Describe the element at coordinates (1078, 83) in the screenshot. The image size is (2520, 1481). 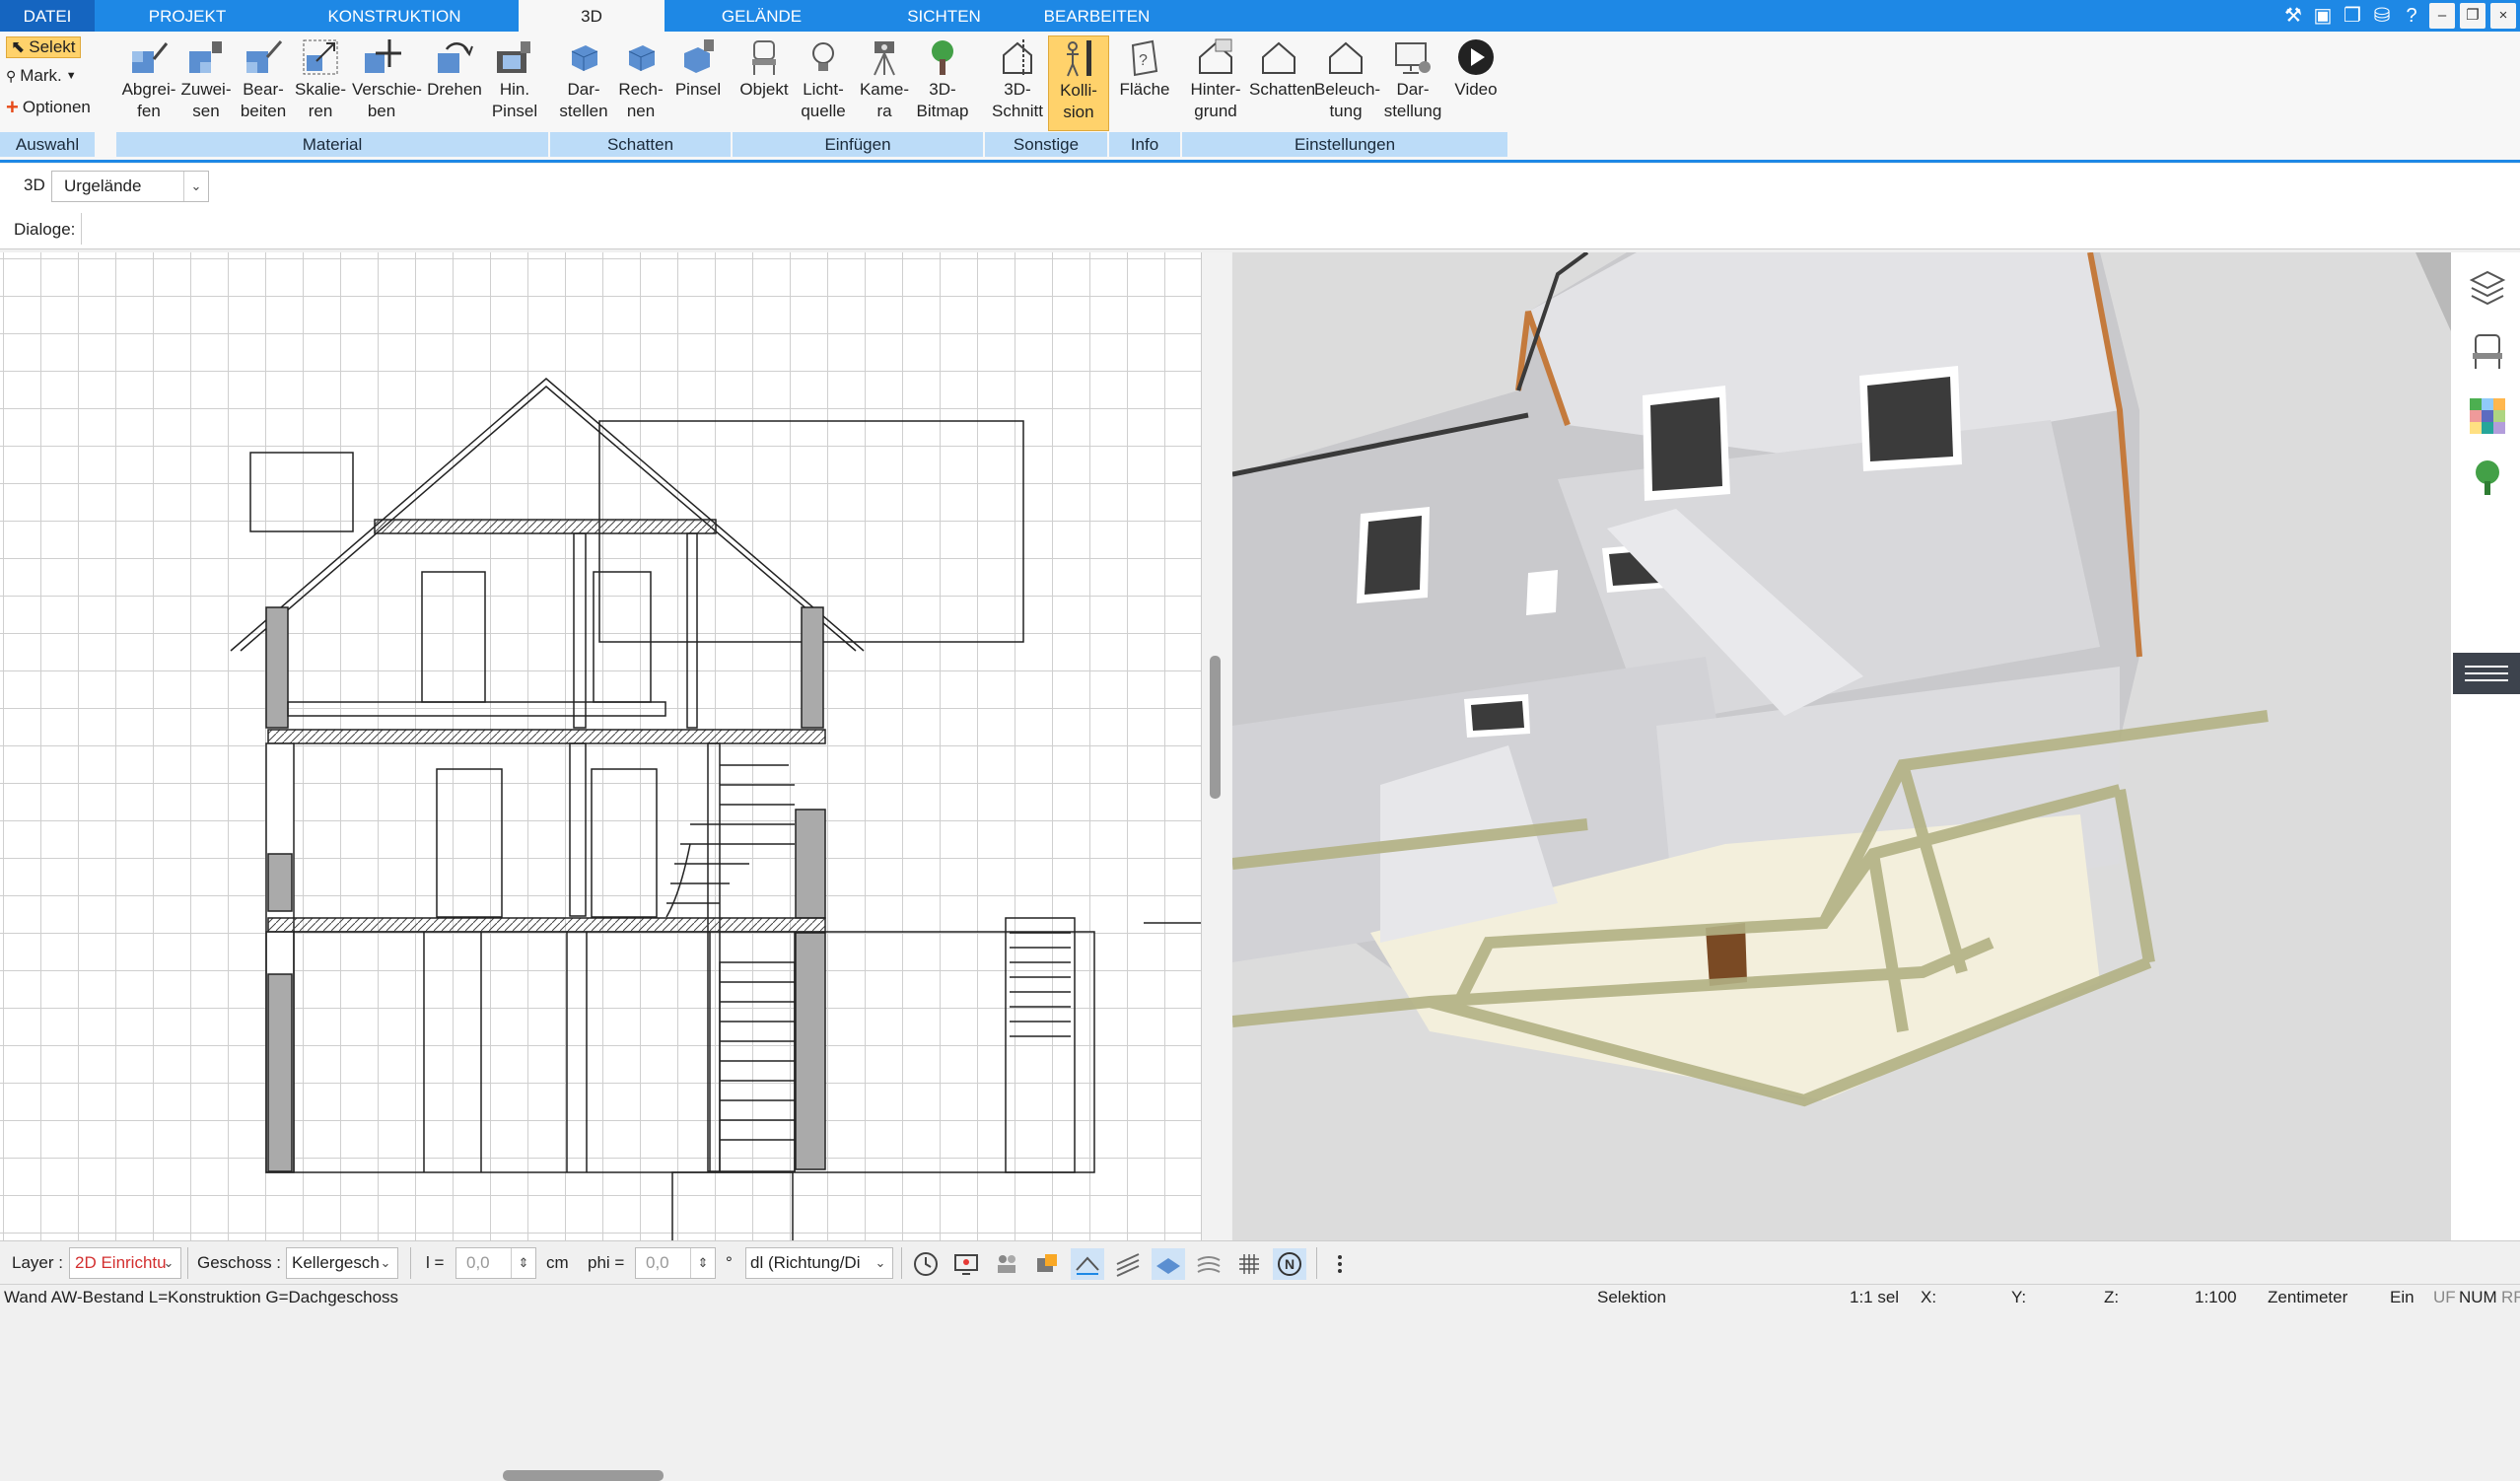
I see `kollision-button: Kolli- sion` at that location.